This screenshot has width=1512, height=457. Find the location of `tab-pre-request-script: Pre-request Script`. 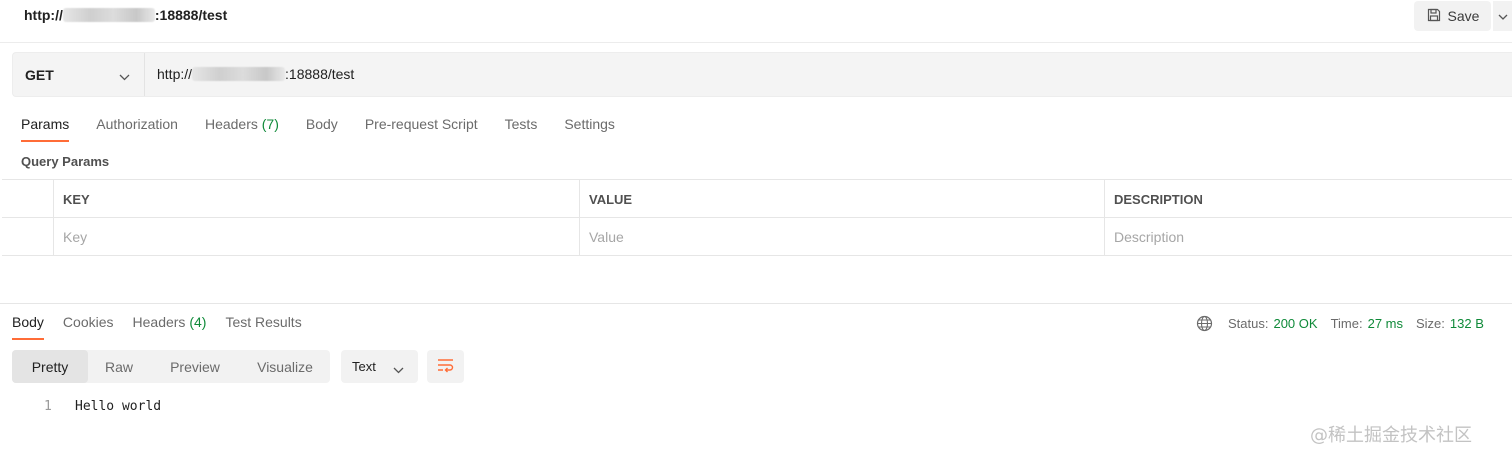

tab-pre-request-script: Pre-request Script is located at coordinates (421, 129).